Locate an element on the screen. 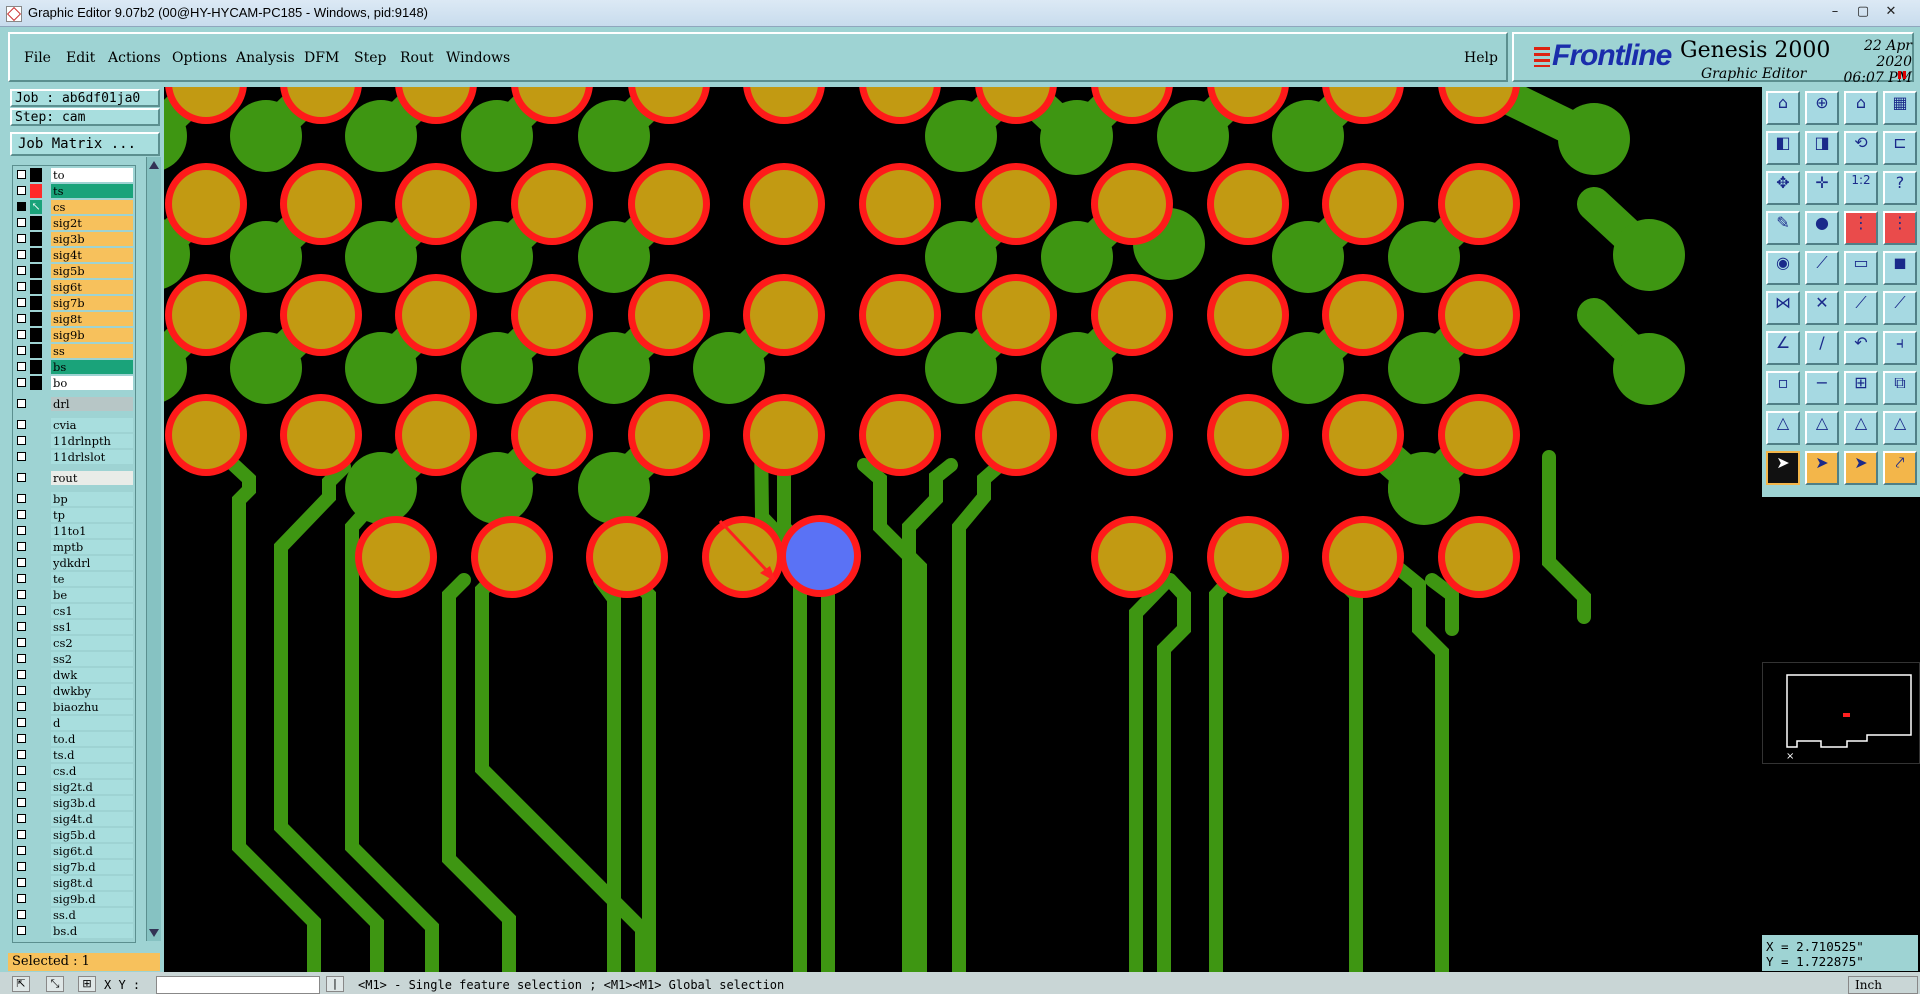  layer-row-sig6t: sig6t is located at coordinates (74, 287).